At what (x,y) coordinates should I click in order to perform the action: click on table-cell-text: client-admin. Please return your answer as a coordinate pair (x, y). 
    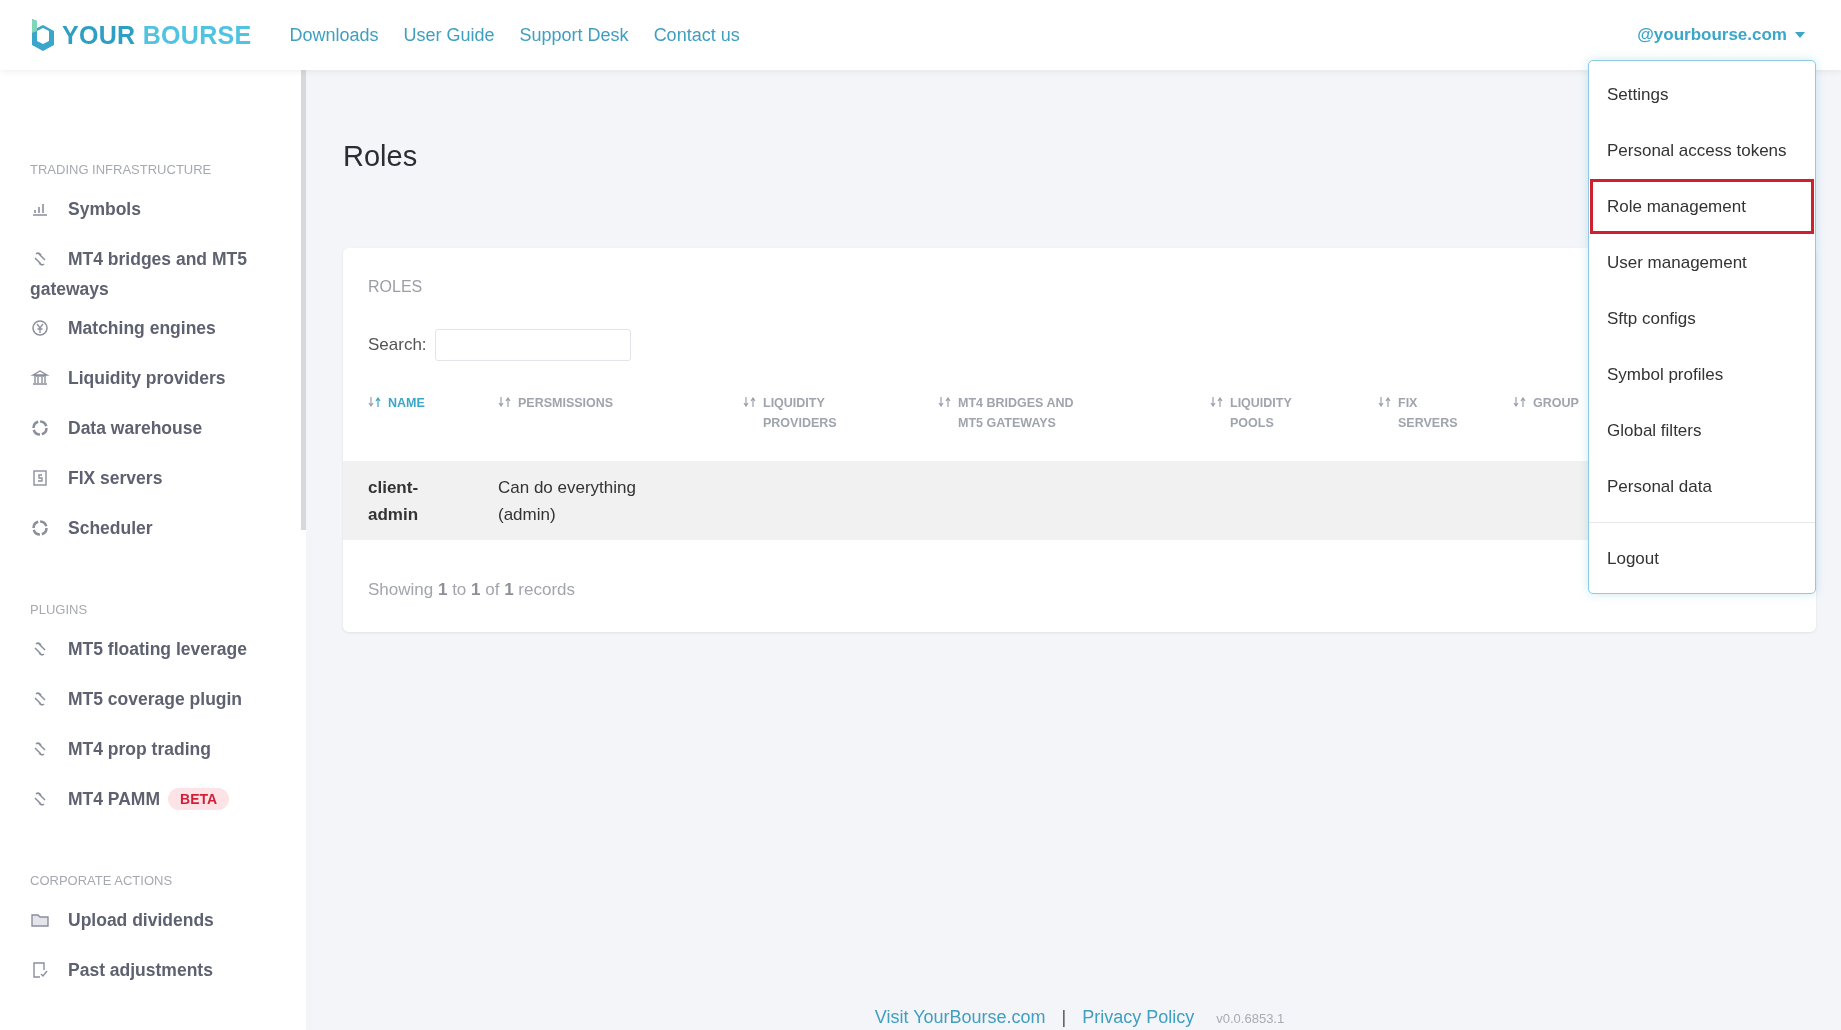
    Looking at the image, I should click on (394, 501).